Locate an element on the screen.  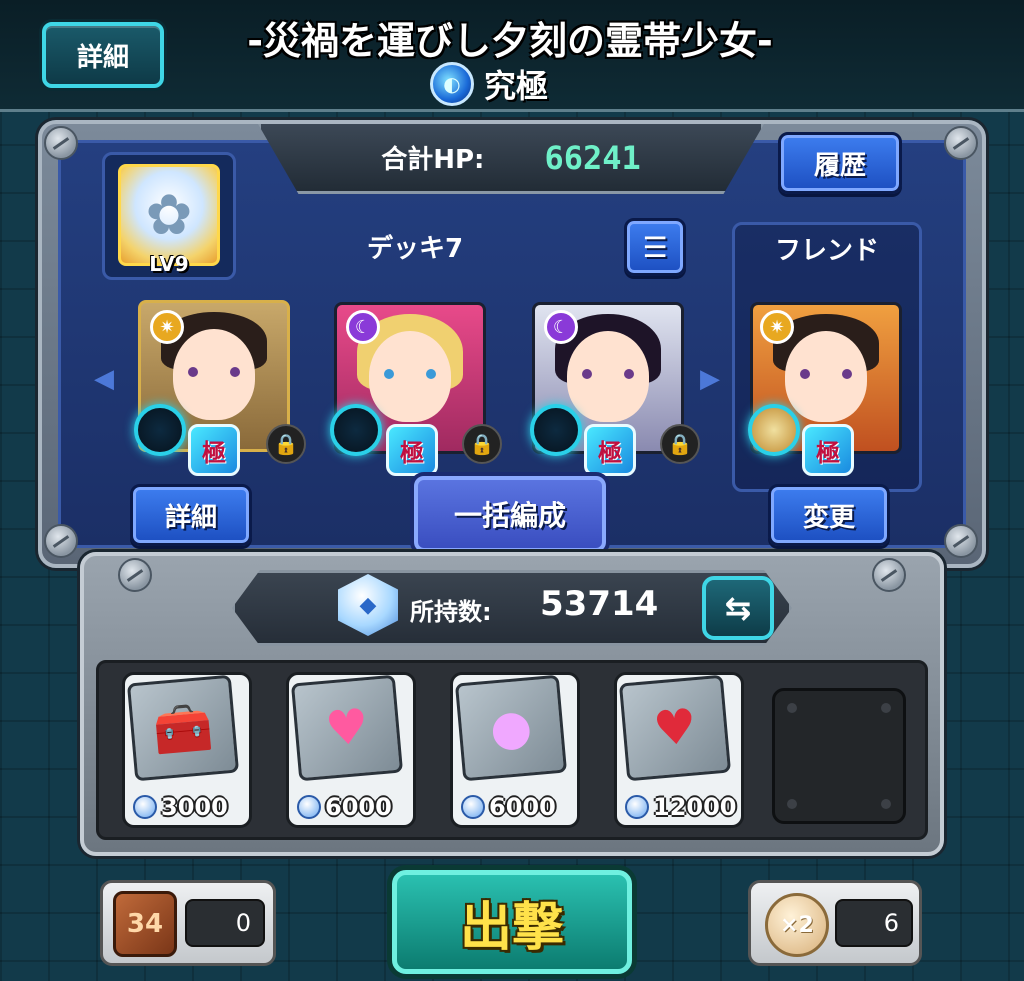
glowing-orb-icon: ● is located at coordinates (511, 728).